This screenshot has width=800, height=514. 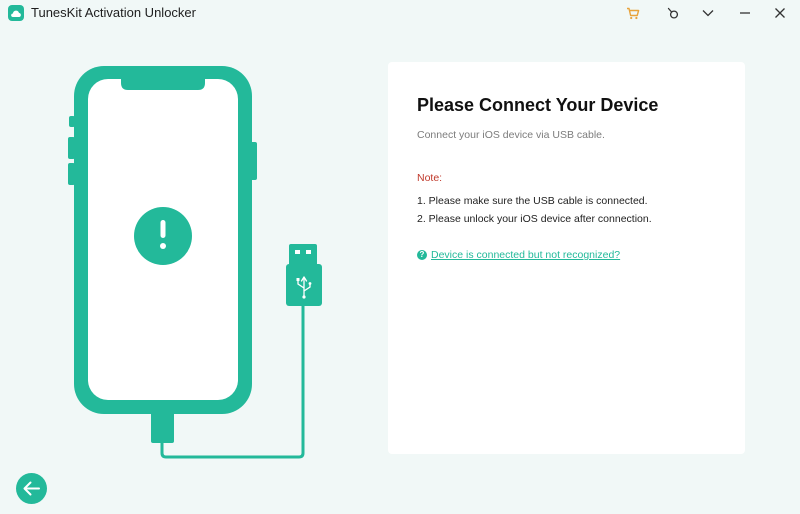 What do you see at coordinates (673, 13) in the screenshot?
I see `feedback-icon` at bounding box center [673, 13].